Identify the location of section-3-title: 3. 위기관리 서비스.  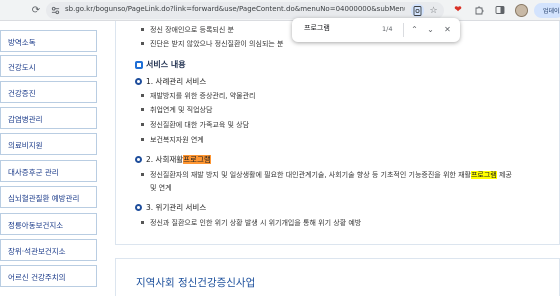
(176, 207).